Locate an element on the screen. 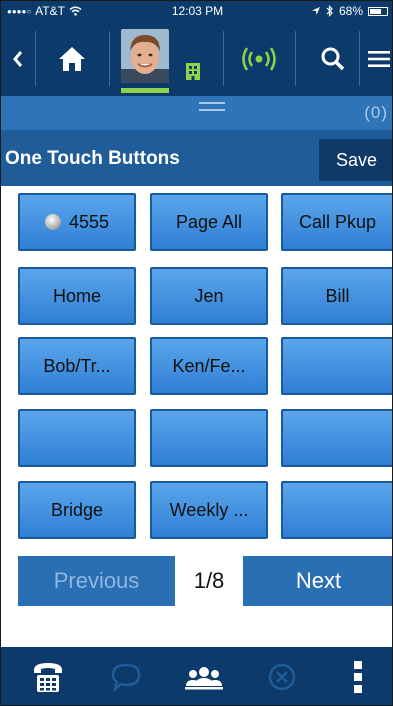 The height and width of the screenshot is (706, 393). tab-chat is located at coordinates (126, 676).